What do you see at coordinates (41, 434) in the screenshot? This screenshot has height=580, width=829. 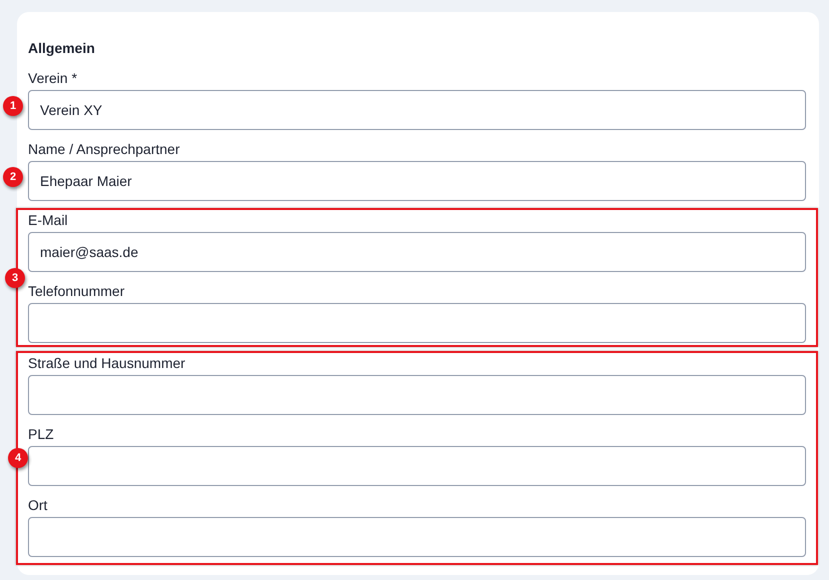 I see `field-label: PLZ` at bounding box center [41, 434].